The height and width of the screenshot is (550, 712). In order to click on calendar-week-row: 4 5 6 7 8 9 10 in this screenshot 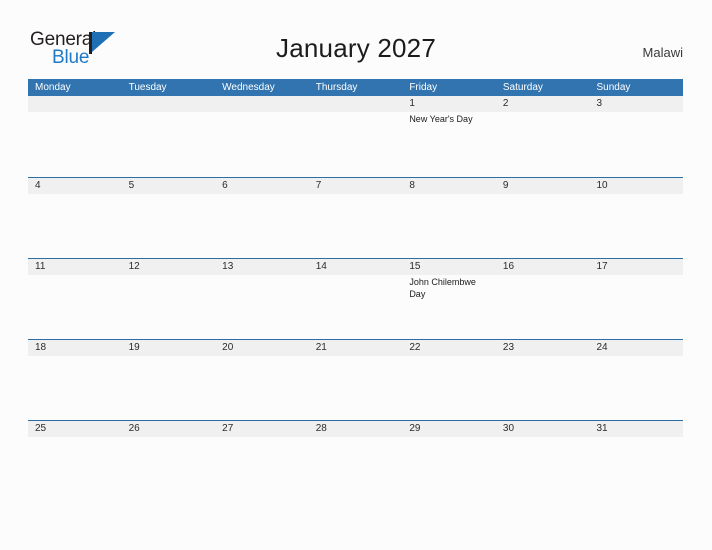, I will do `click(355, 217)`.